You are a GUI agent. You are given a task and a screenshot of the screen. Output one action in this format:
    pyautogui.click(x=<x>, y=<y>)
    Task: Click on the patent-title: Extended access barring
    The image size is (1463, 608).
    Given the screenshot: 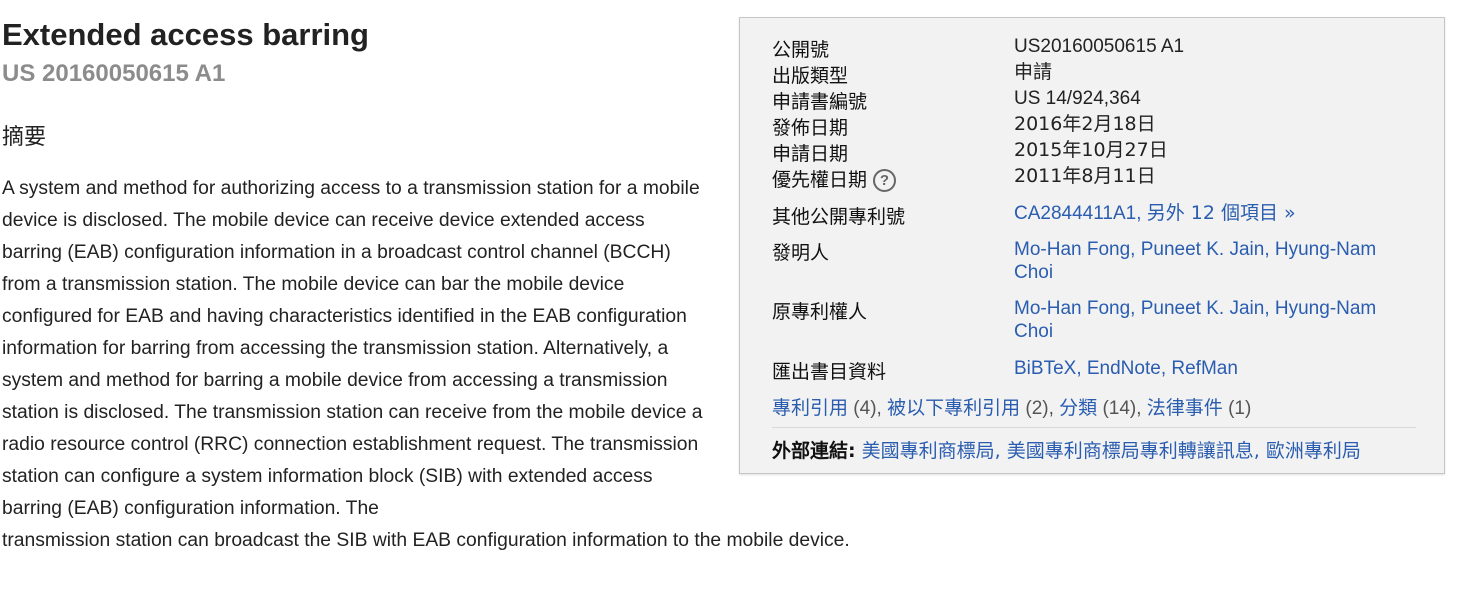 What is the action you would take?
    pyautogui.click(x=185, y=34)
    